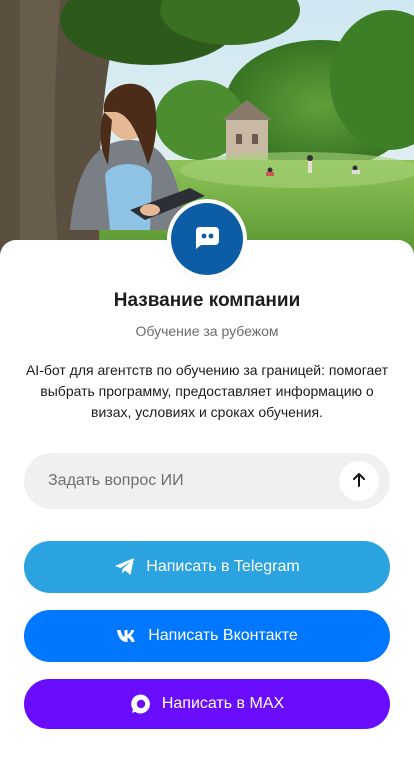 The width and height of the screenshot is (414, 770). I want to click on max-button: Написать в MAX, so click(207, 704).